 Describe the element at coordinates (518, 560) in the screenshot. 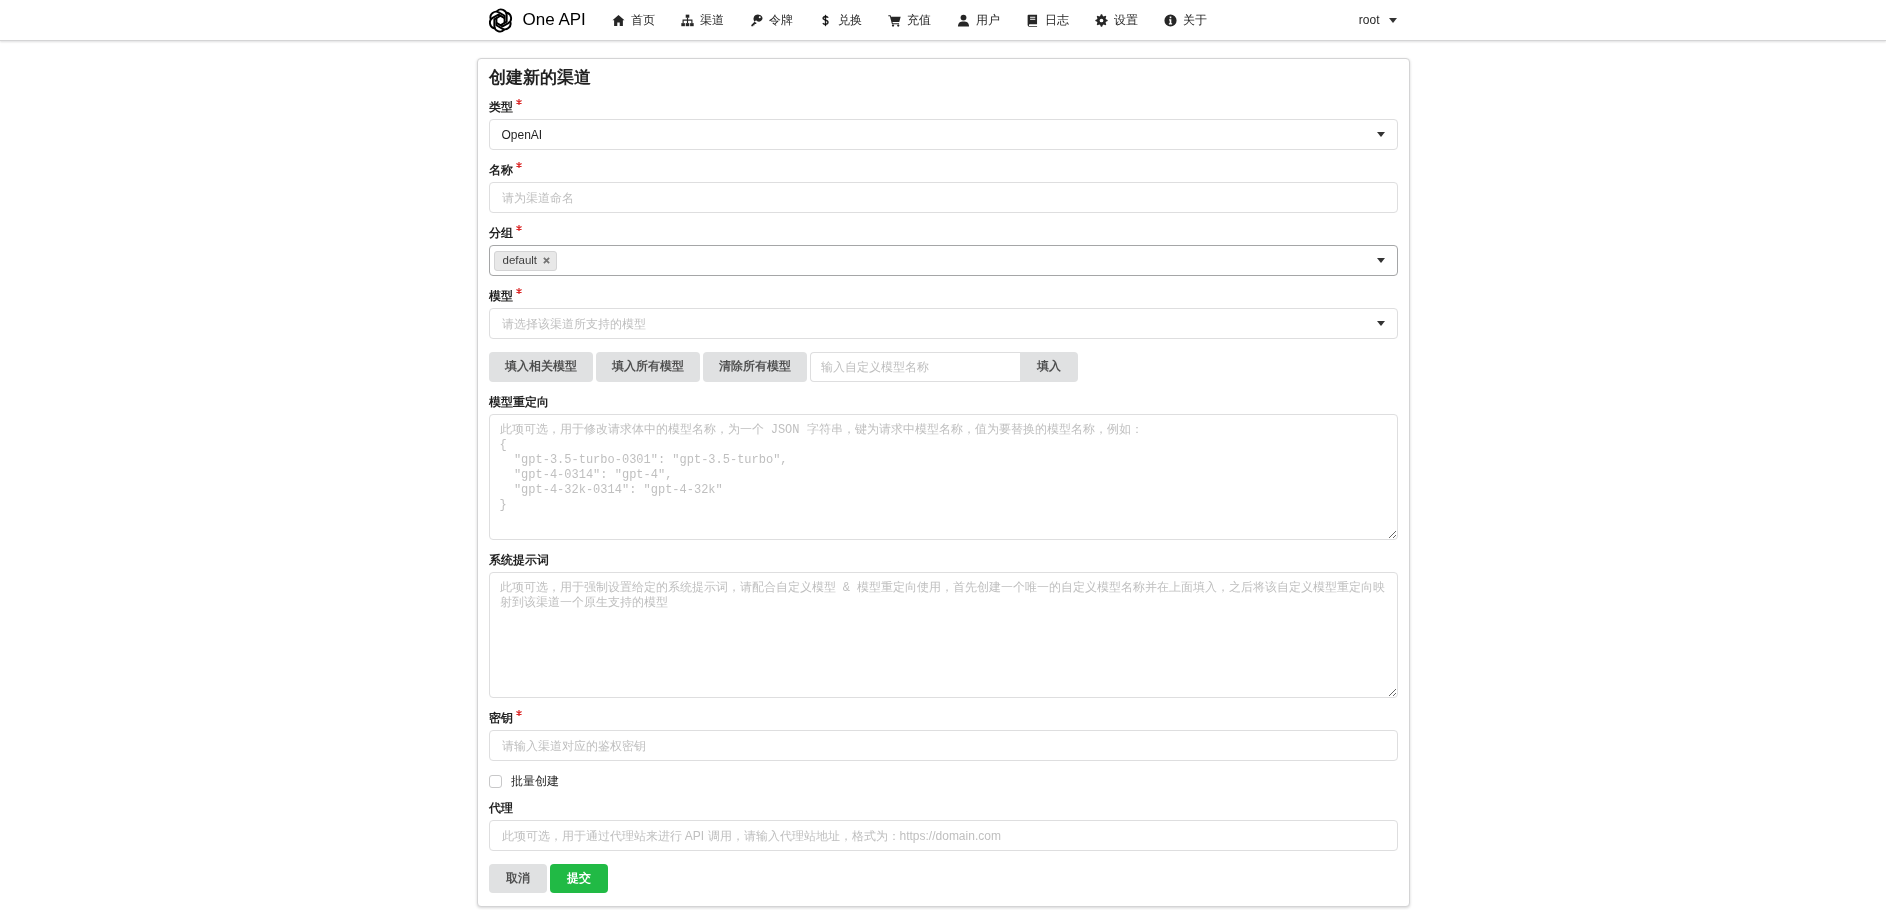

I see `field-label: 系统提示词` at that location.